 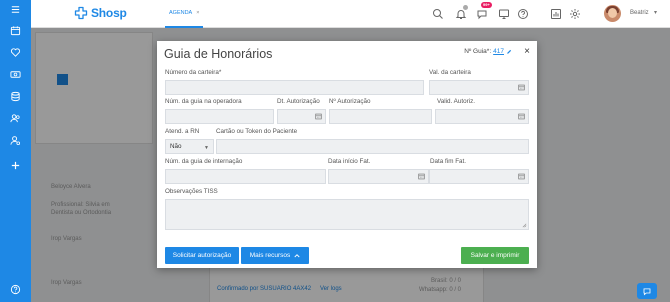 I want to click on help-icon, so click(x=15, y=289).